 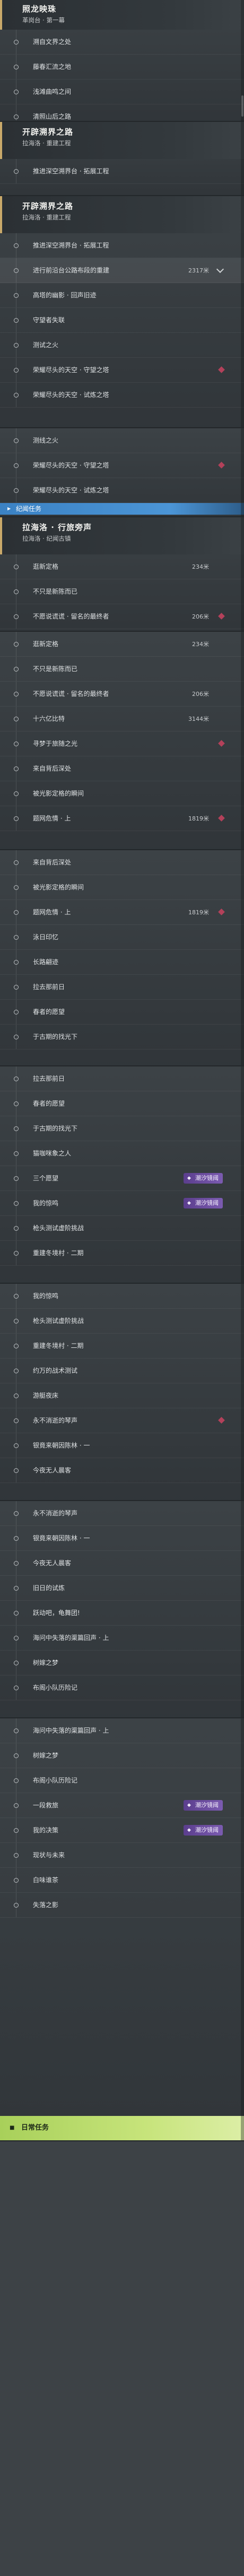 What do you see at coordinates (122, 1203) in the screenshot?
I see `quest-item: 我的惊鸣 潮汐镜阈` at bounding box center [122, 1203].